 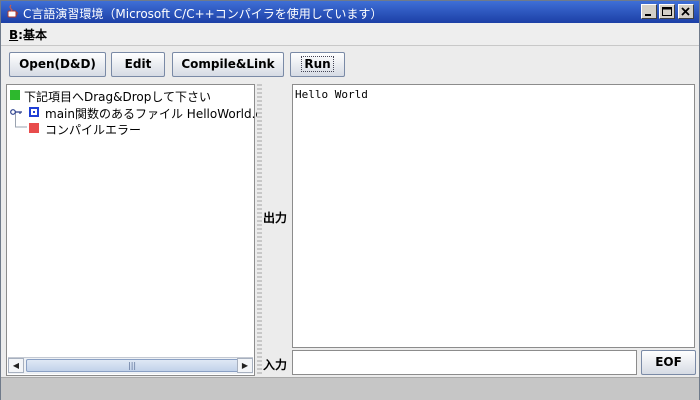 I want to click on scroll-right-button: ▶, so click(x=245, y=365).